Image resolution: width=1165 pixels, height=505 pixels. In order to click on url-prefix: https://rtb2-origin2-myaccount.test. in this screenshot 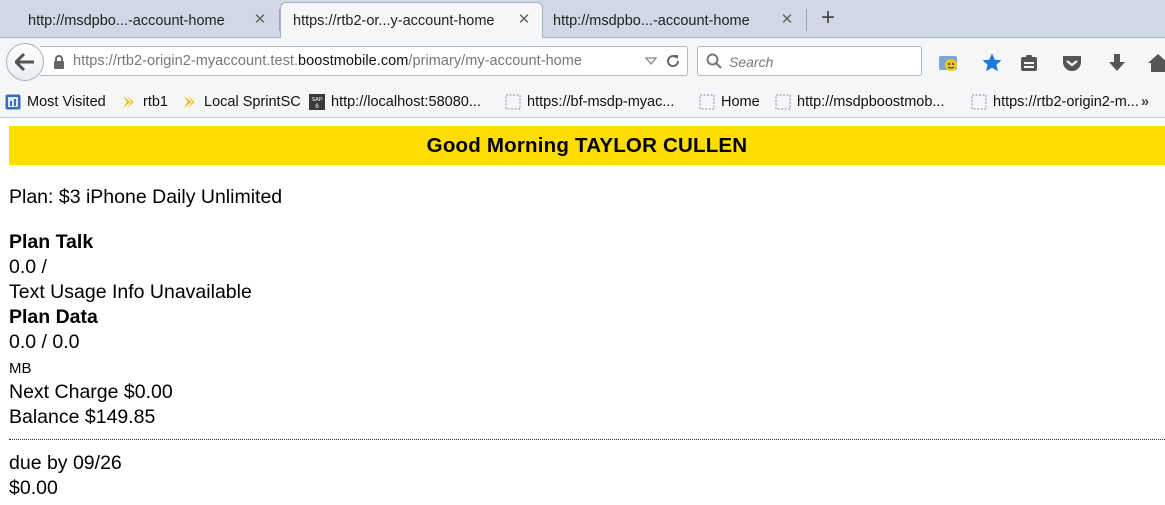, I will do `click(186, 61)`.